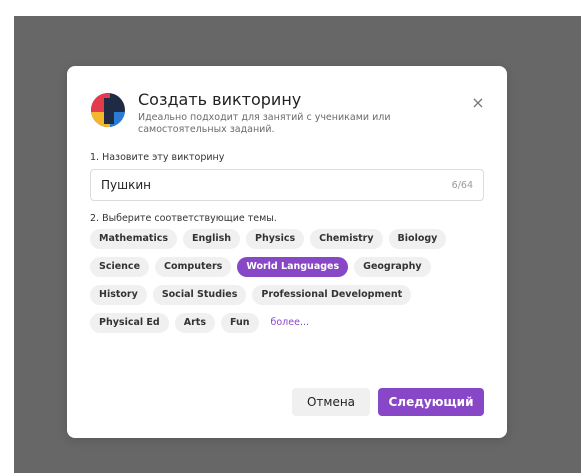 This screenshot has width=581, height=473. I want to click on topic-chip: Science, so click(120, 267).